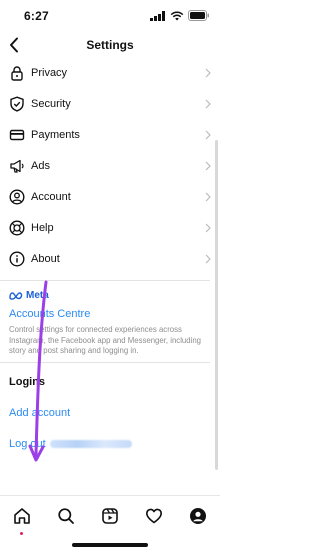 The width and height of the screenshot is (320, 550). I want to click on tab-home, so click(22, 519).